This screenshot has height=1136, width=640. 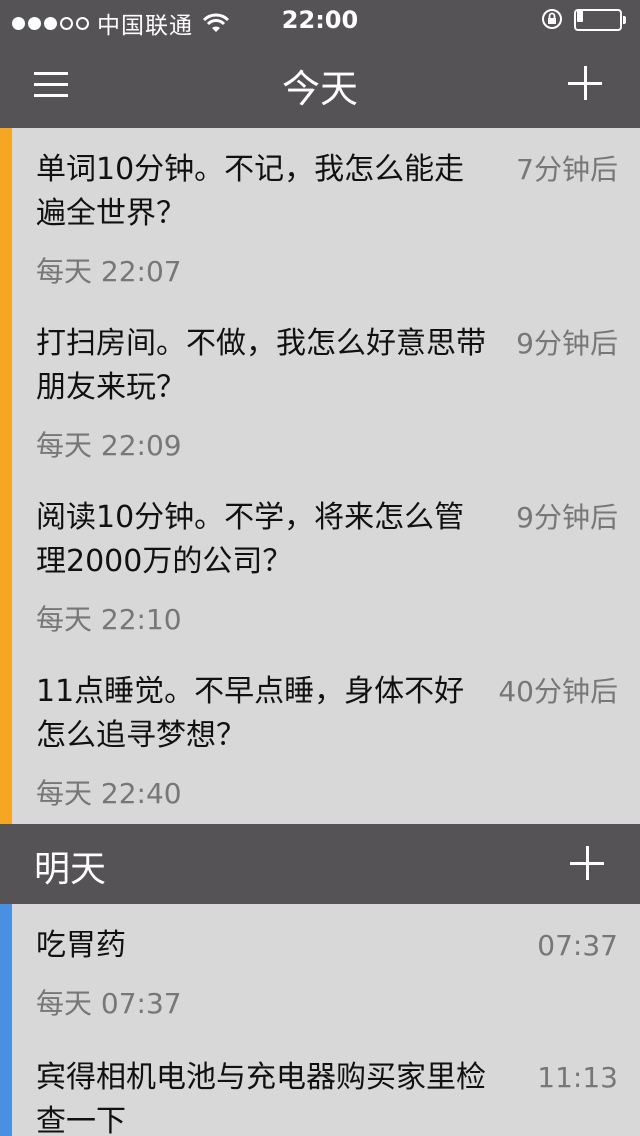 What do you see at coordinates (320, 864) in the screenshot?
I see `tomorrow-header: 明天` at bounding box center [320, 864].